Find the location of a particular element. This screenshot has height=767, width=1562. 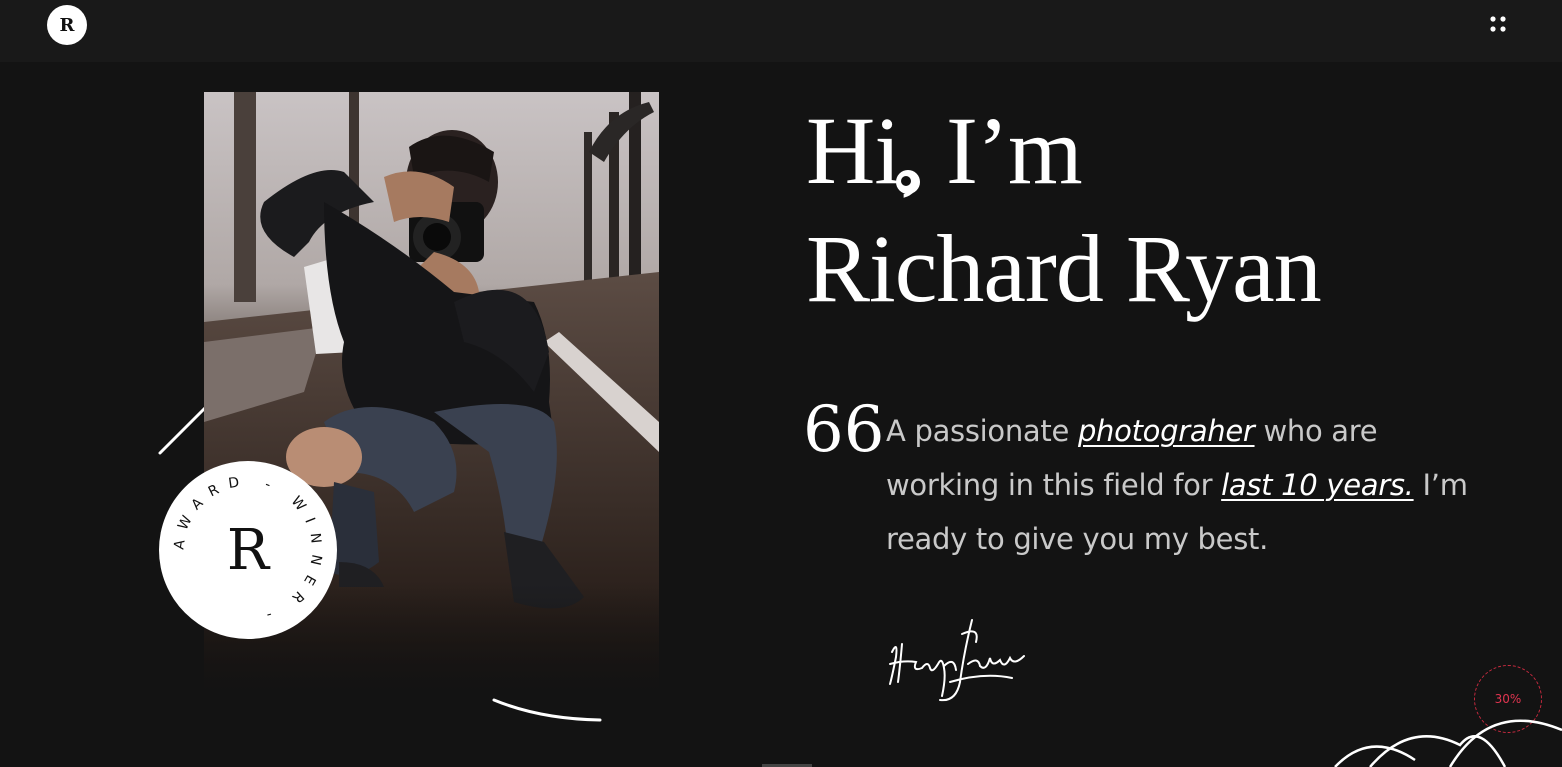

cursor-indicator is located at coordinates (908, 182).